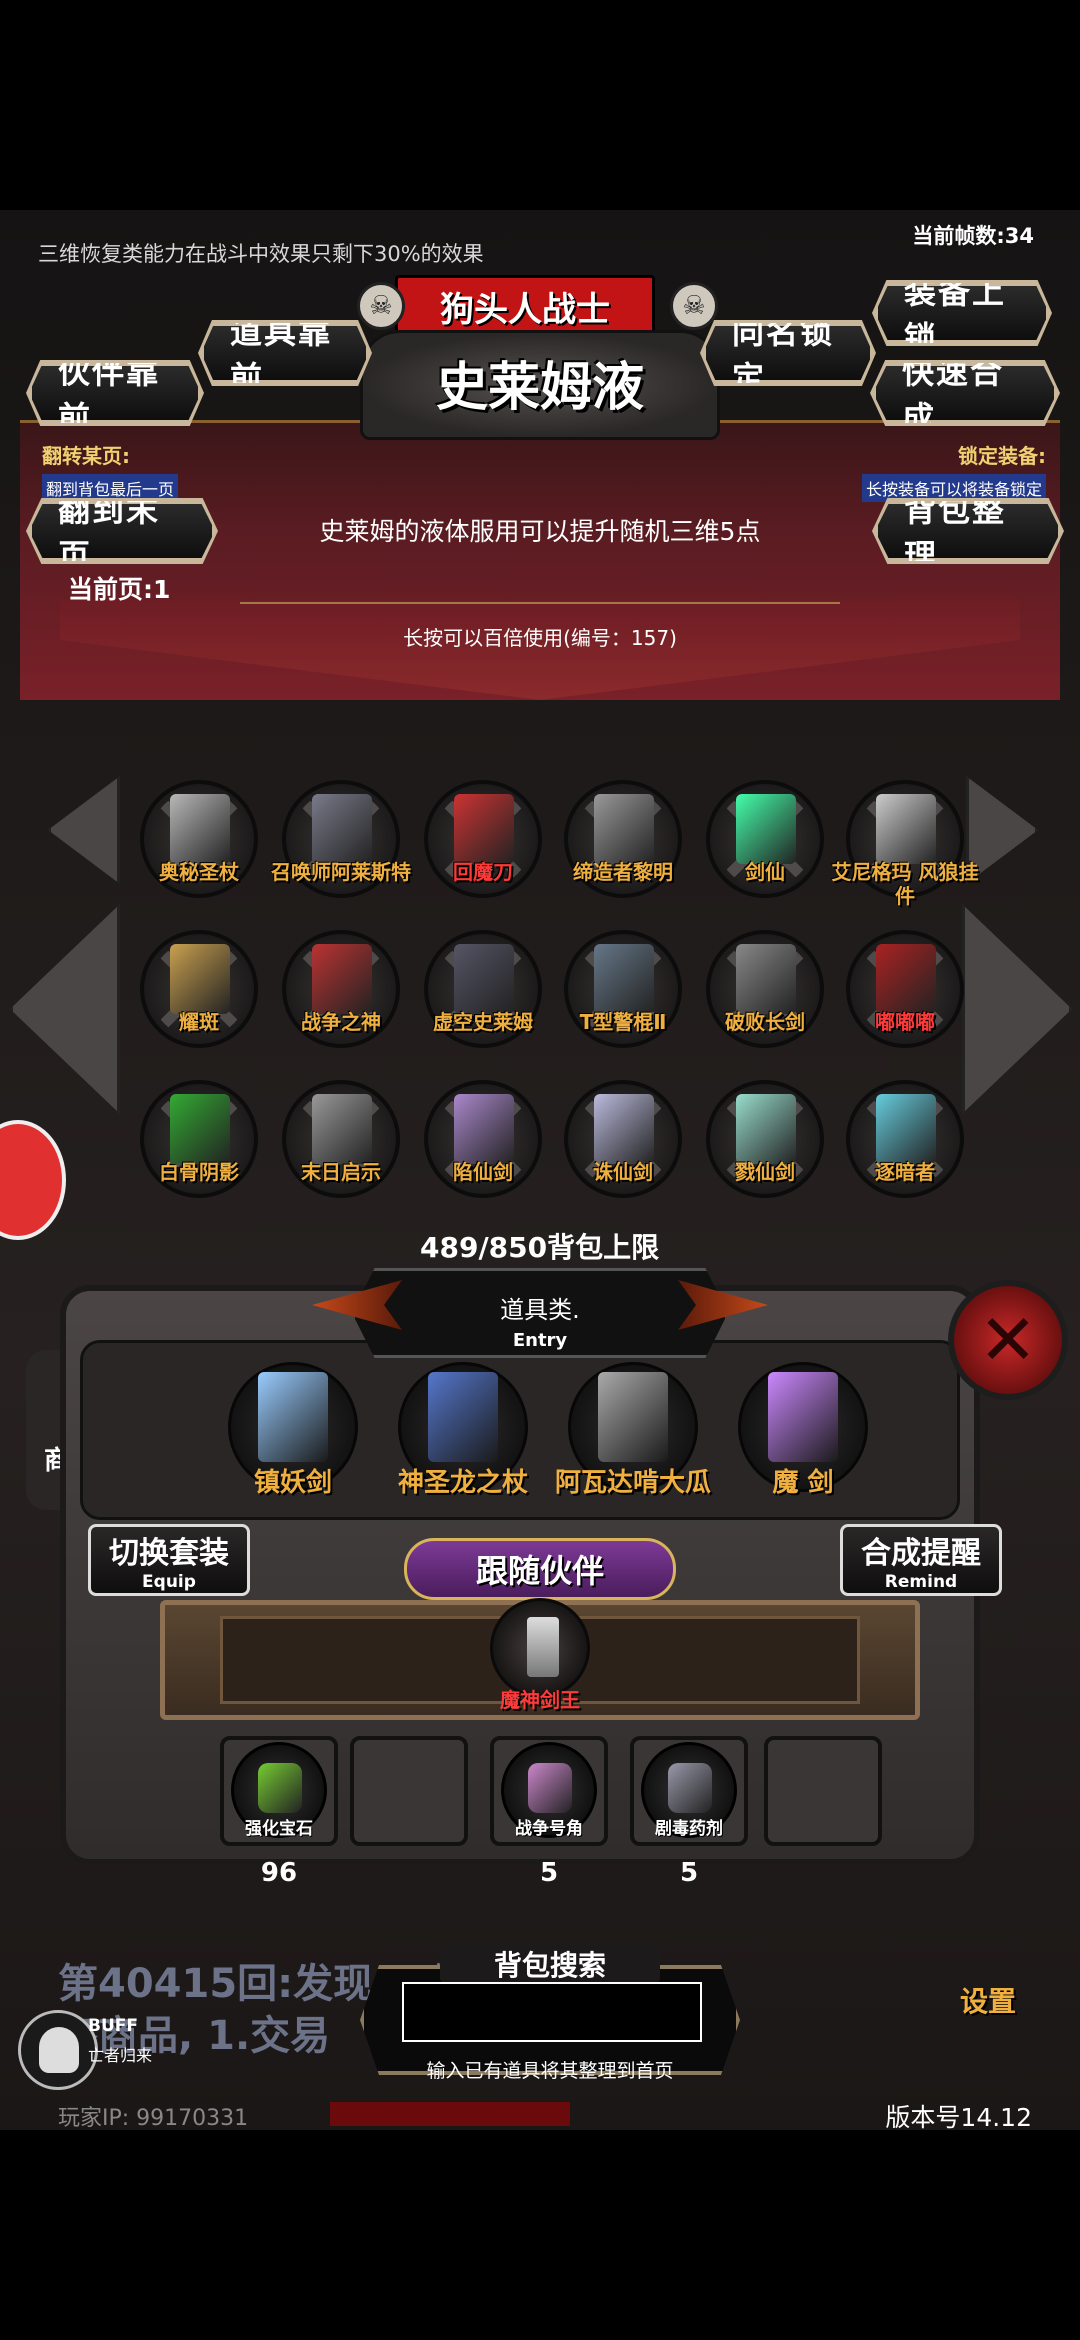  Describe the element at coordinates (905, 884) in the screenshot. I see `item-label: 艾尼格玛 风狼挂件` at that location.